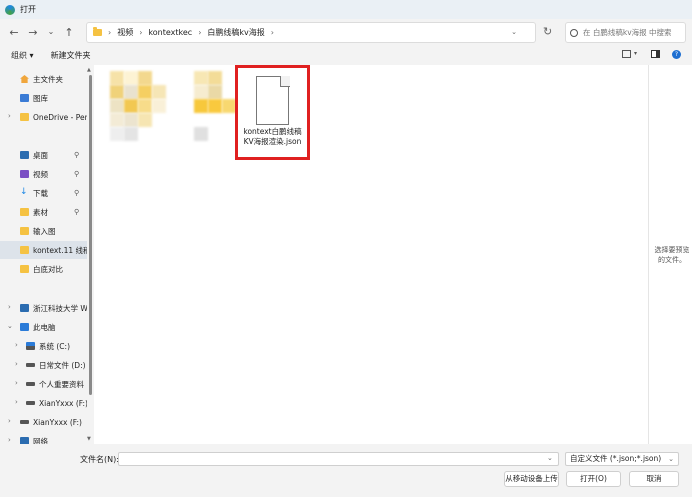 Image resolution: width=692 pixels, height=497 pixels. What do you see at coordinates (593, 479) in the screenshot?
I see `open-button: 打开(O)` at bounding box center [593, 479].